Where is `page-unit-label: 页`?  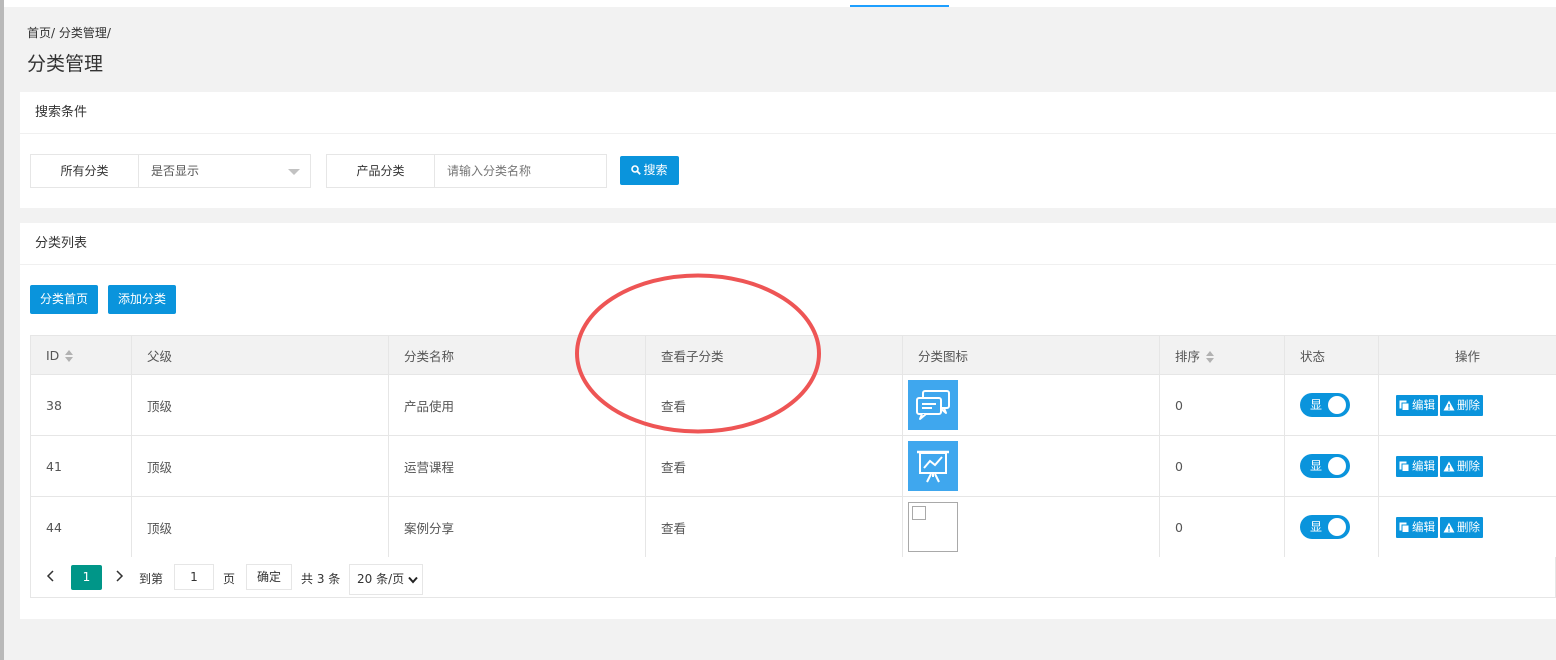
page-unit-label: 页 is located at coordinates (229, 579).